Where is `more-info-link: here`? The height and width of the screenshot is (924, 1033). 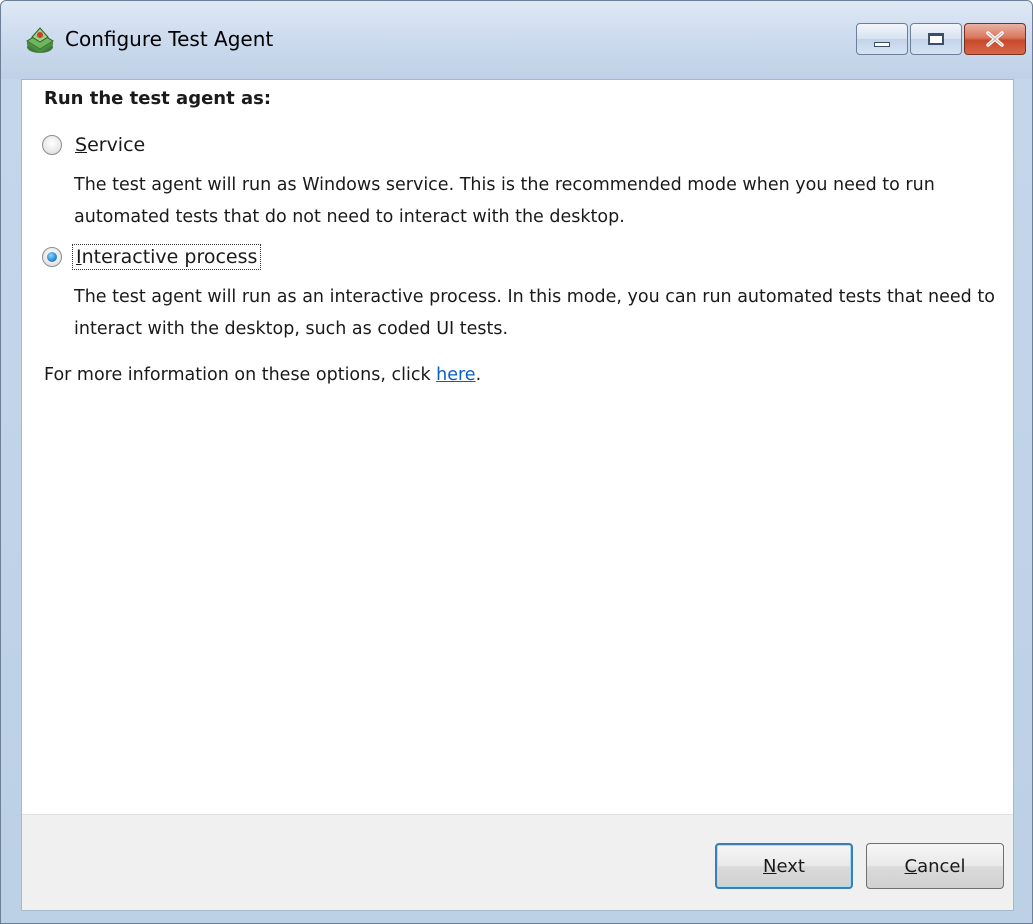
more-info-link: here is located at coordinates (455, 375).